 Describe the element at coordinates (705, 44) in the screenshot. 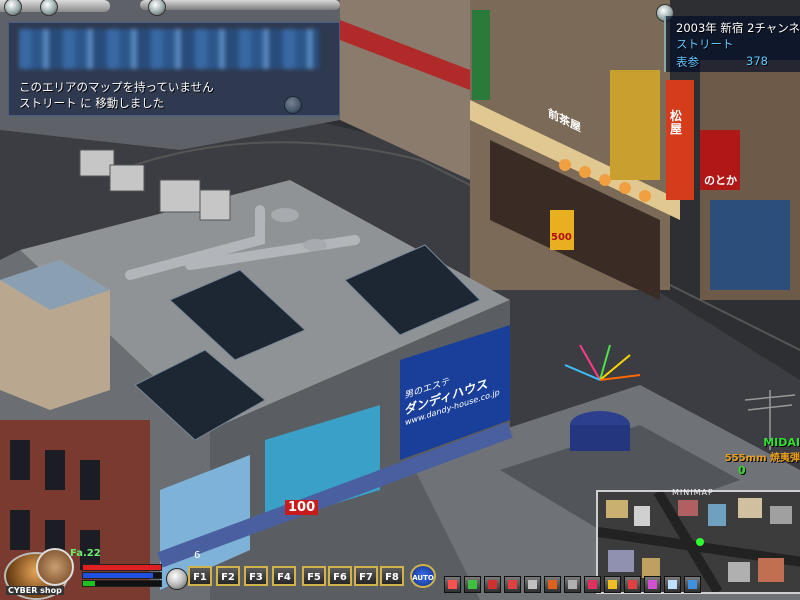

I see `location-zone: ストリート` at that location.